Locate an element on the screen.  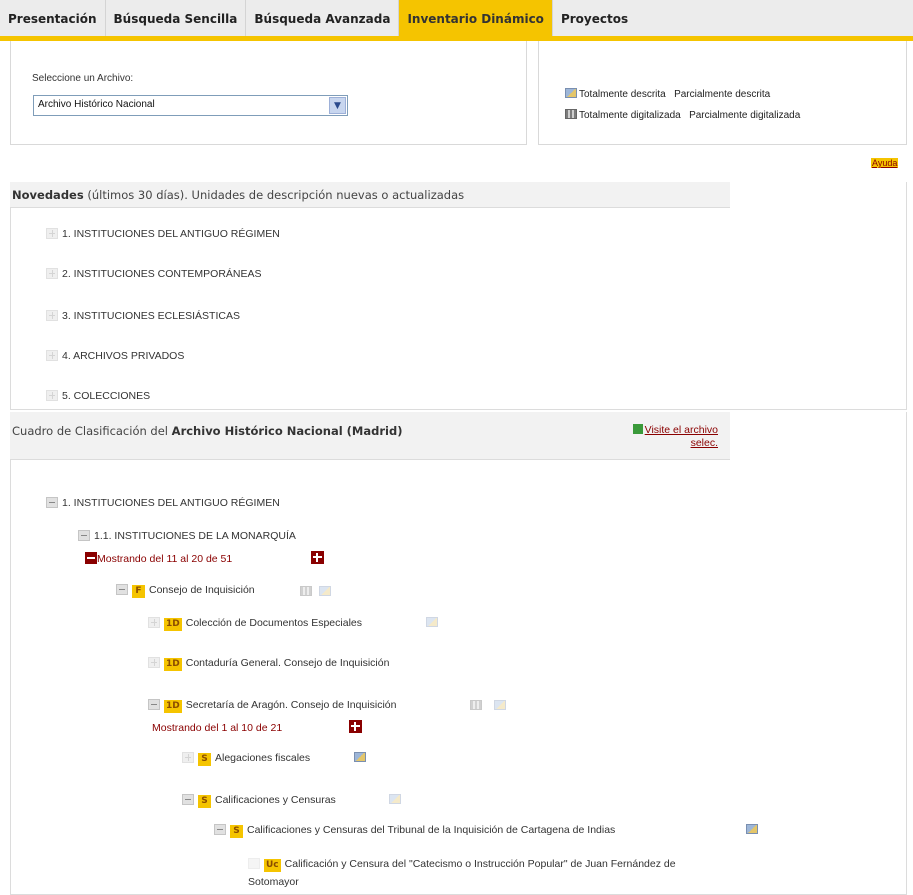
novedades-item: 1. INSTITUCIONES DEL ANTIGUO RÉGIMEN is located at coordinates (163, 234).